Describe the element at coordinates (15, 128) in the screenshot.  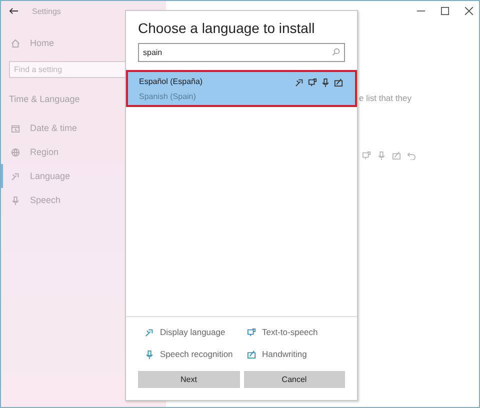
I see `calendar-icon` at that location.